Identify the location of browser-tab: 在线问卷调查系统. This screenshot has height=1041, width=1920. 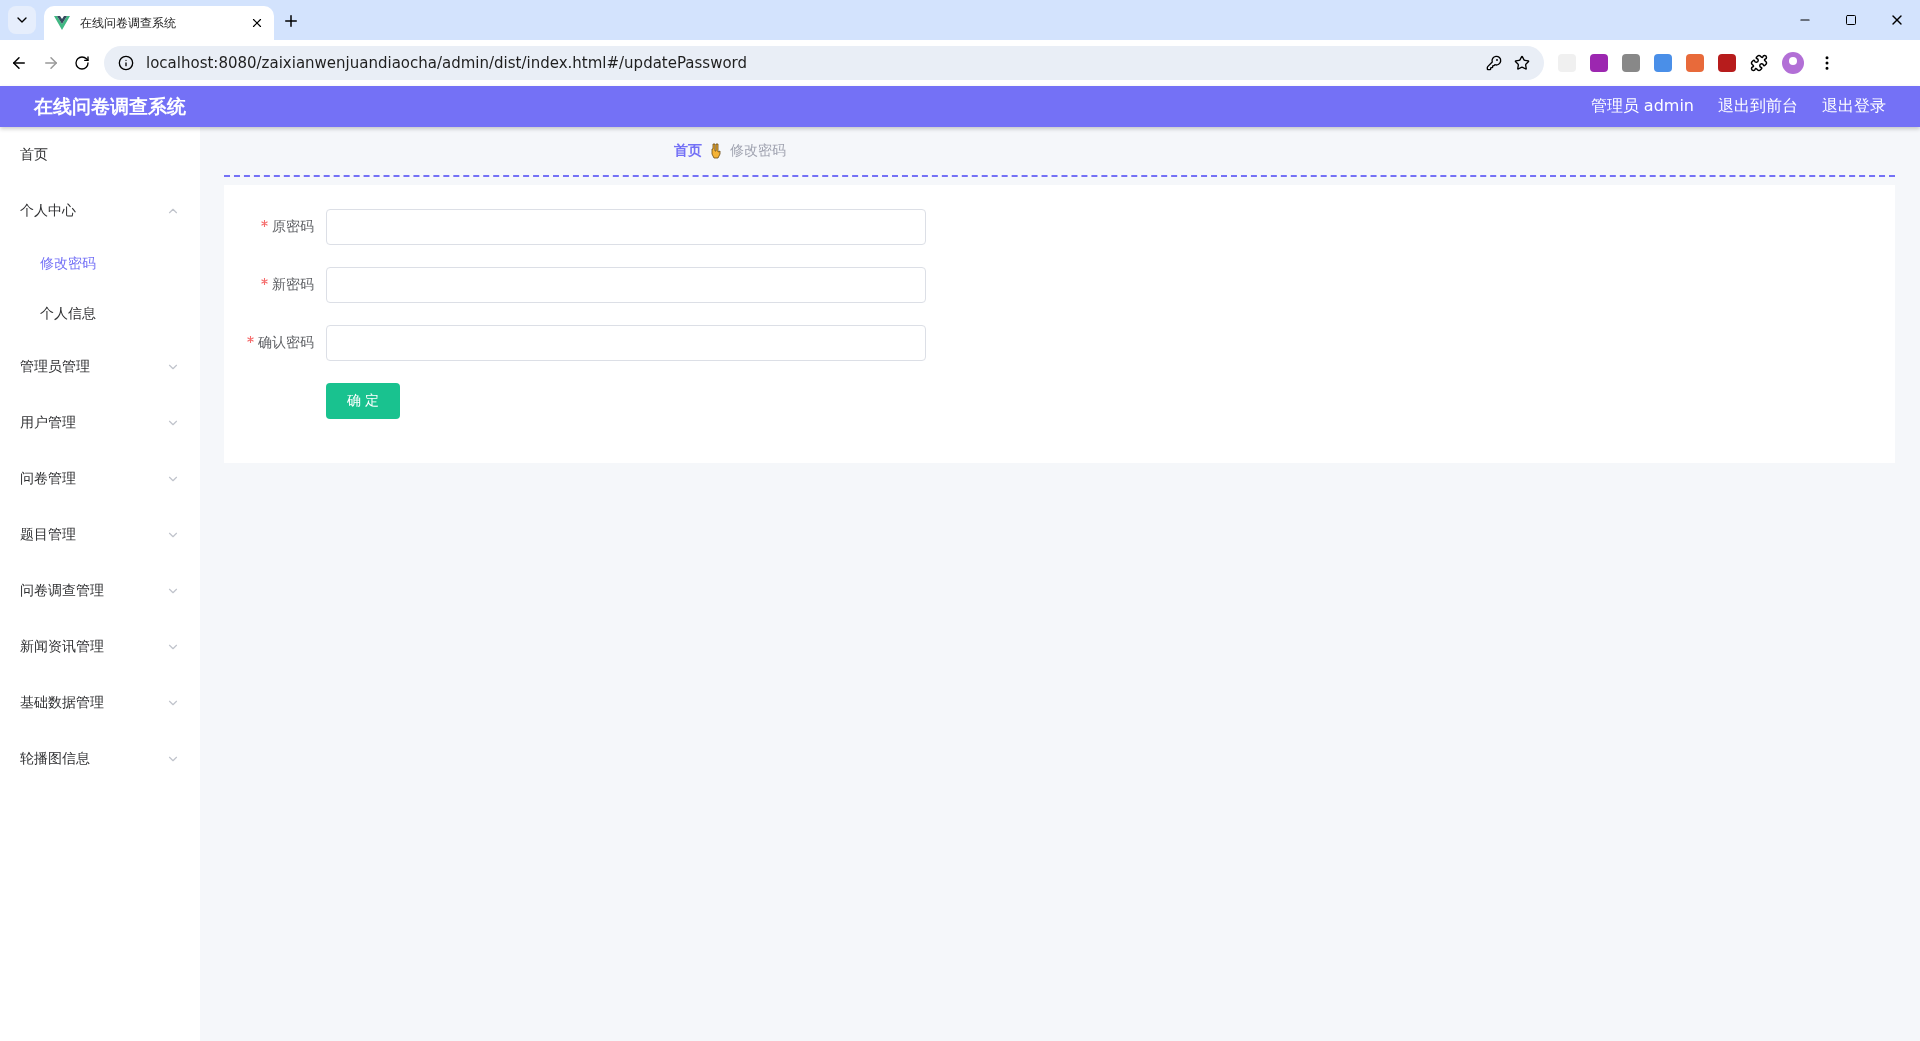
(159, 23).